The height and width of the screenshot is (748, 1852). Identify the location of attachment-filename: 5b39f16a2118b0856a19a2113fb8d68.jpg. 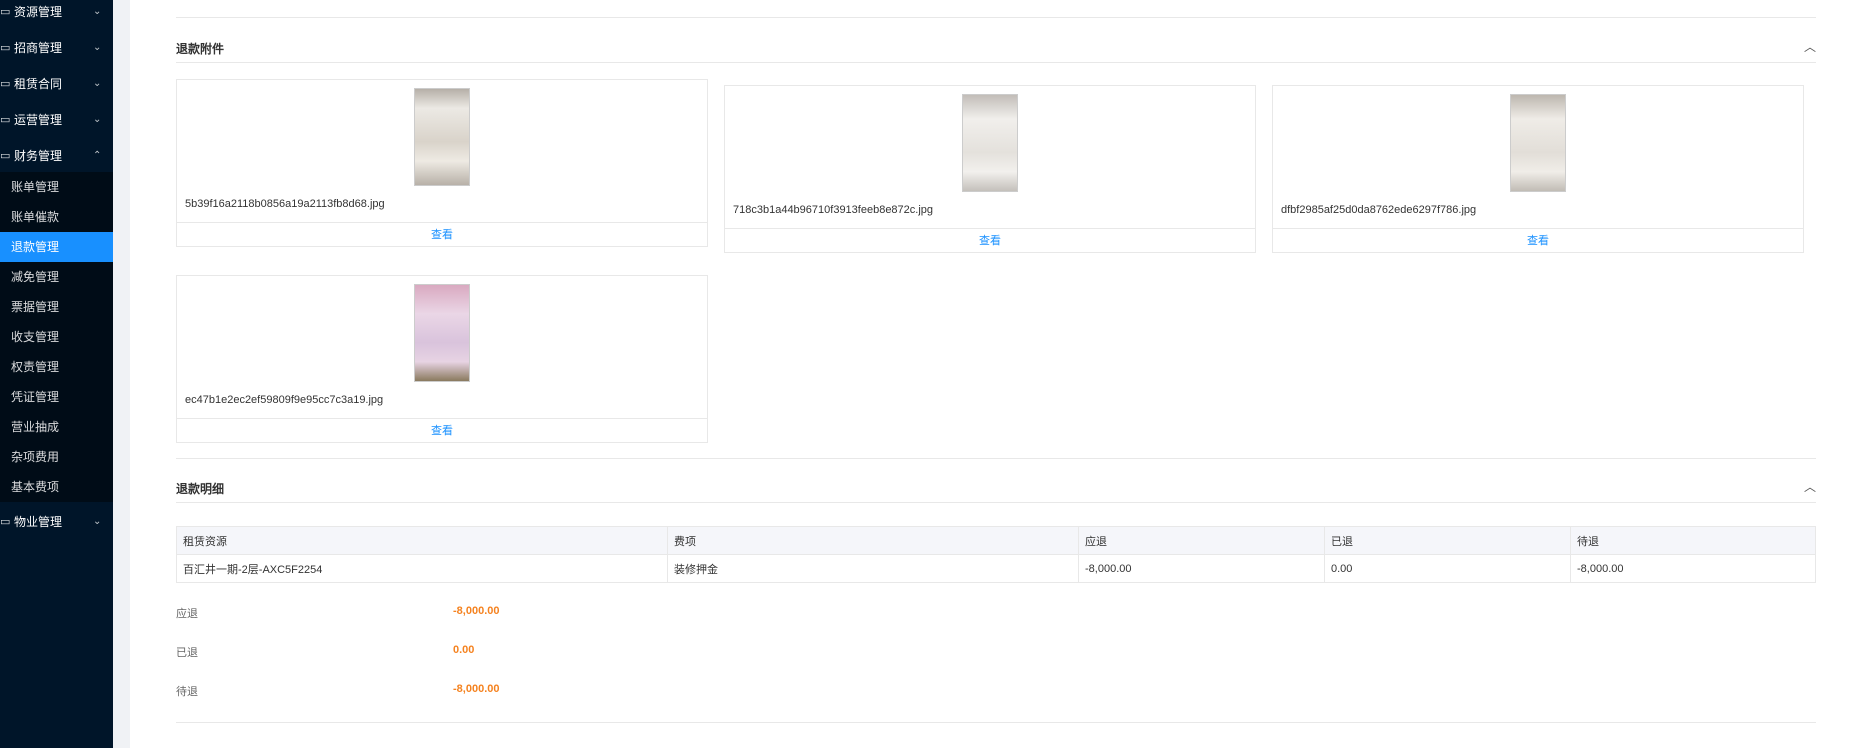
(285, 204).